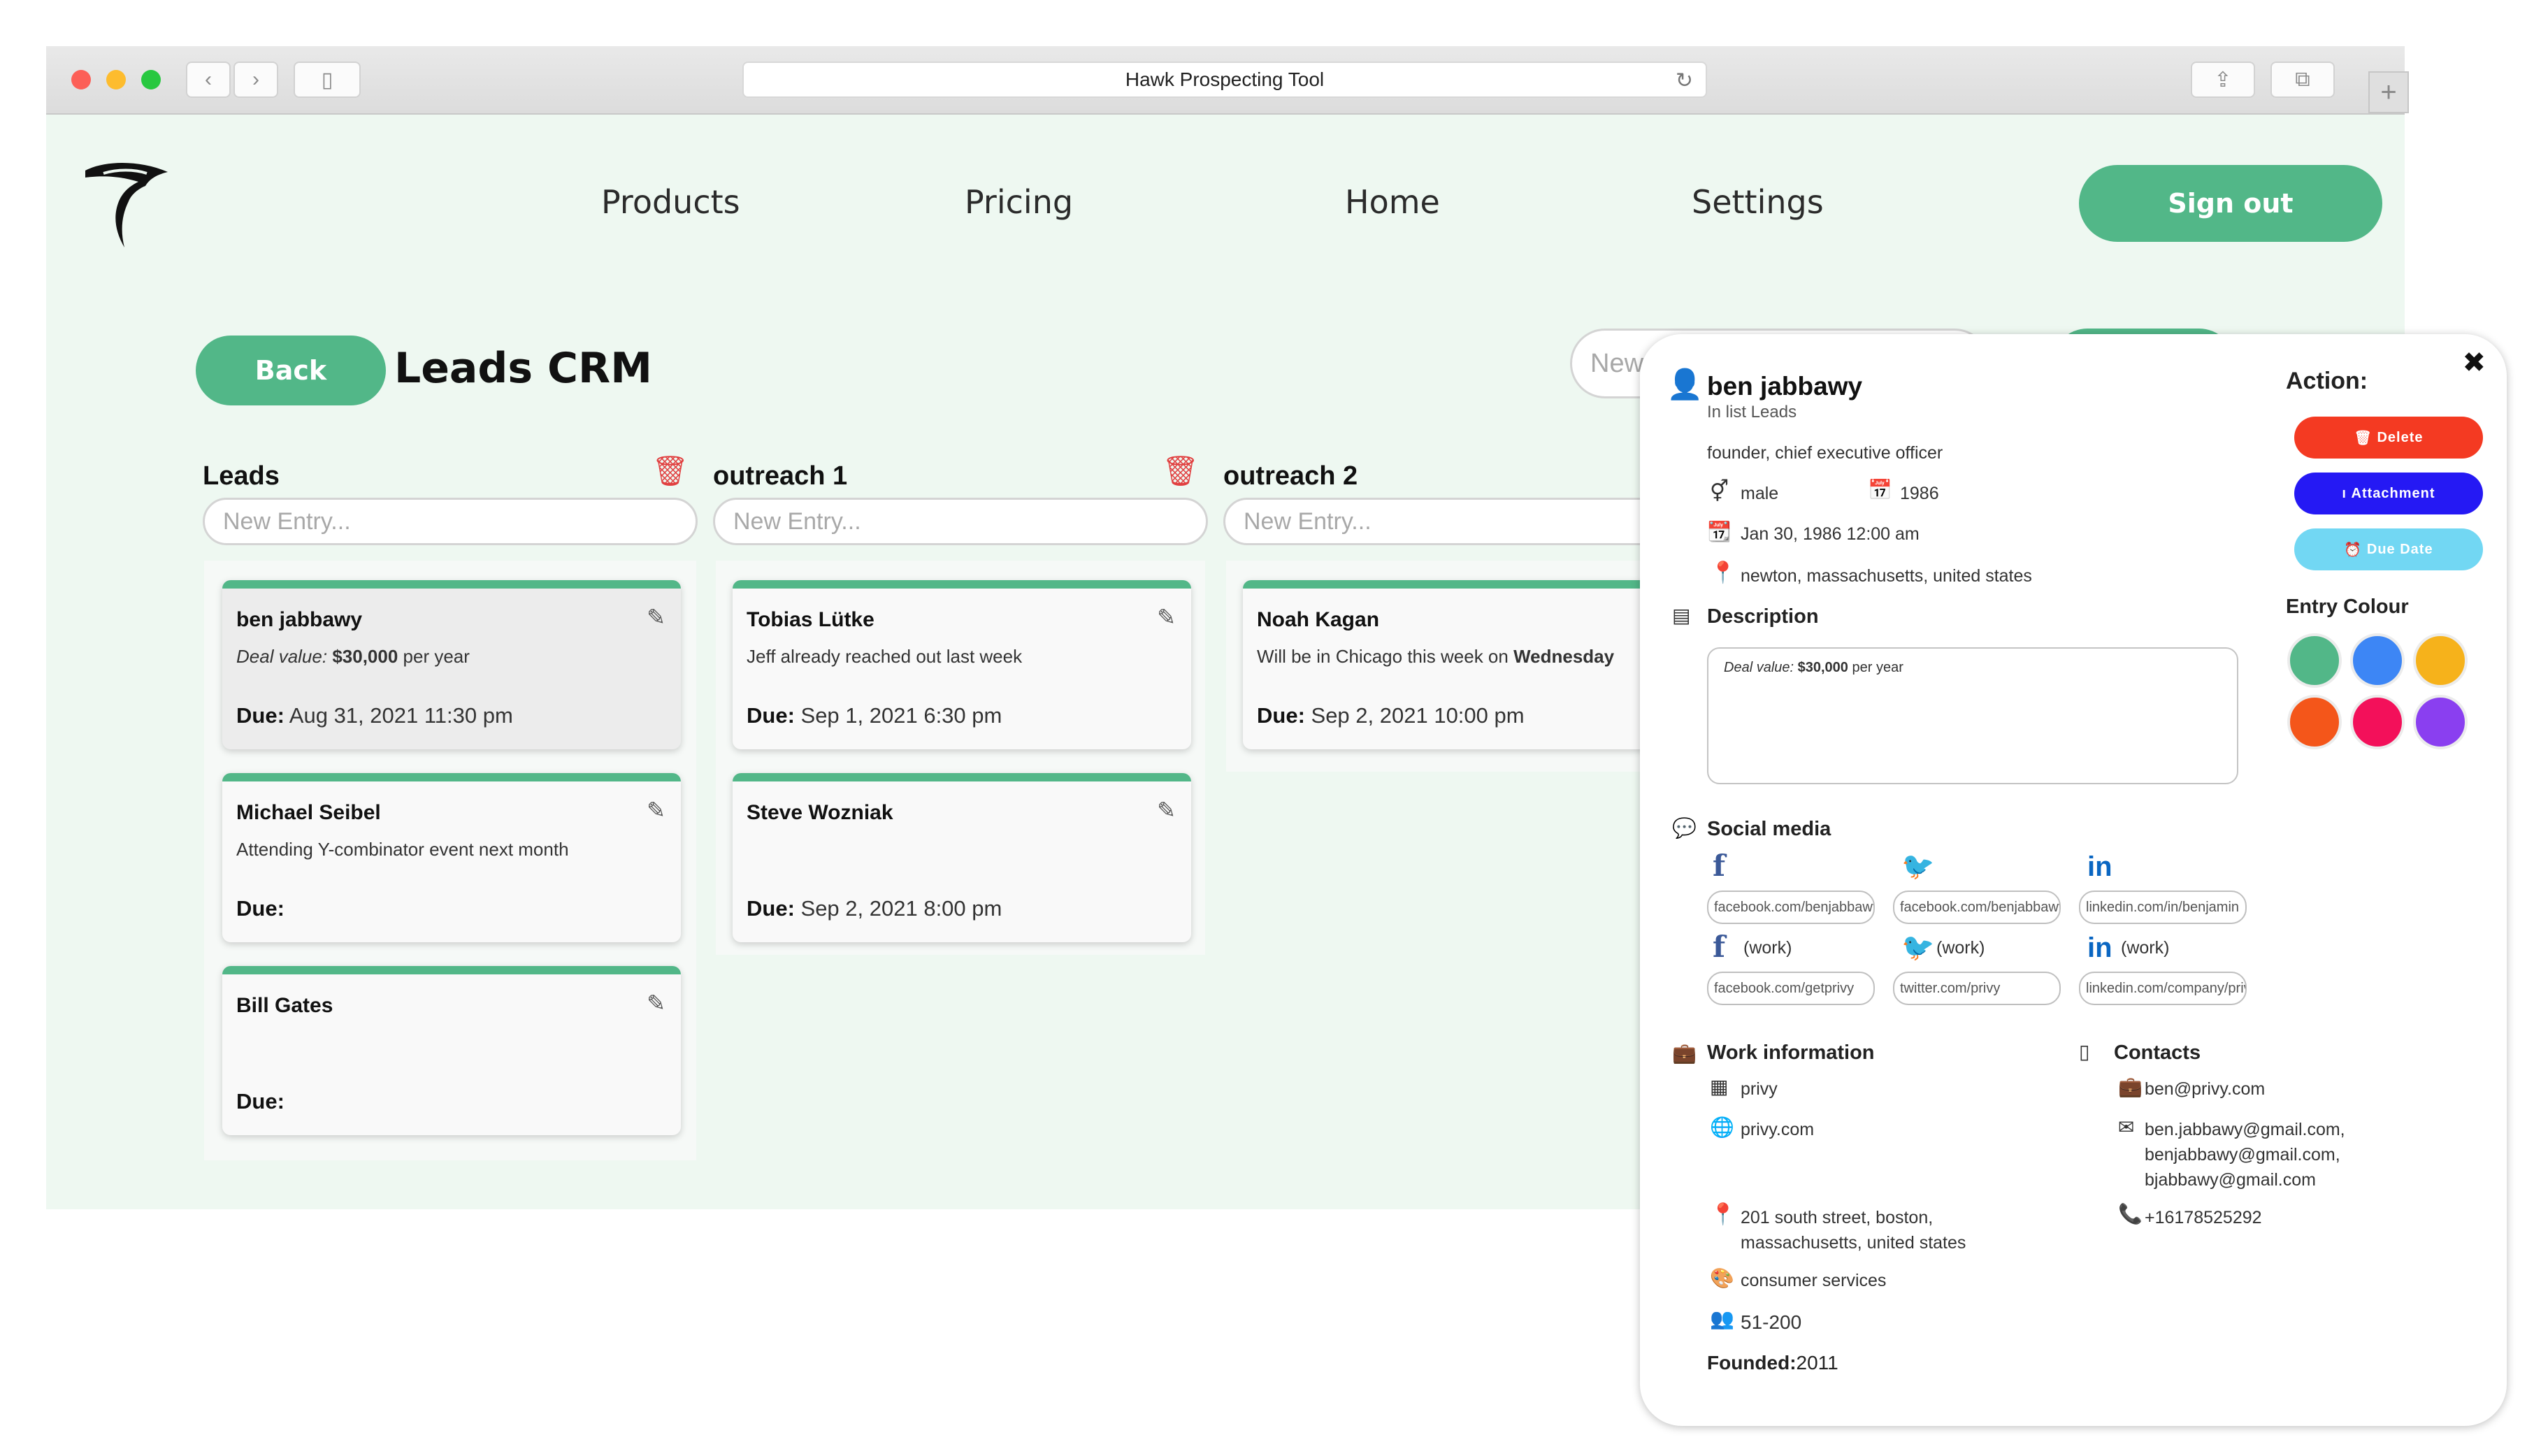 The height and width of the screenshot is (1456, 2534). What do you see at coordinates (126, 205) in the screenshot?
I see `hawk-logo` at bounding box center [126, 205].